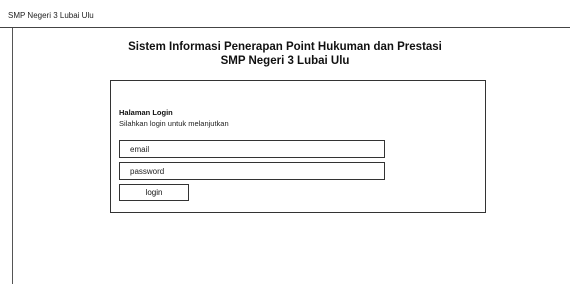 This screenshot has width=570, height=284. What do you see at coordinates (285, 16) in the screenshot?
I see `top-navbar: SMP Negeri 3 Lubai Ulu` at bounding box center [285, 16].